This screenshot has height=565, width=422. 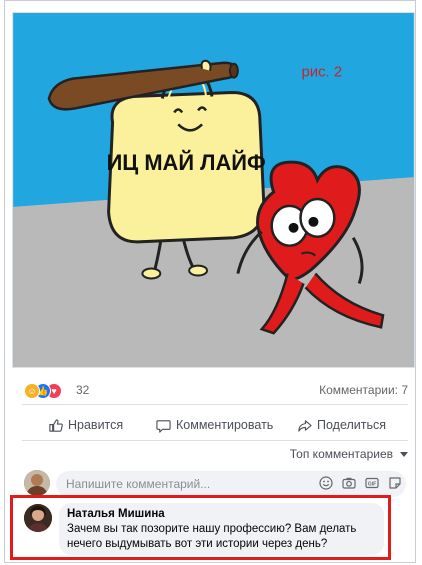 What do you see at coordinates (56, 425) in the screenshot?
I see `thumbs-up-icon` at bounding box center [56, 425].